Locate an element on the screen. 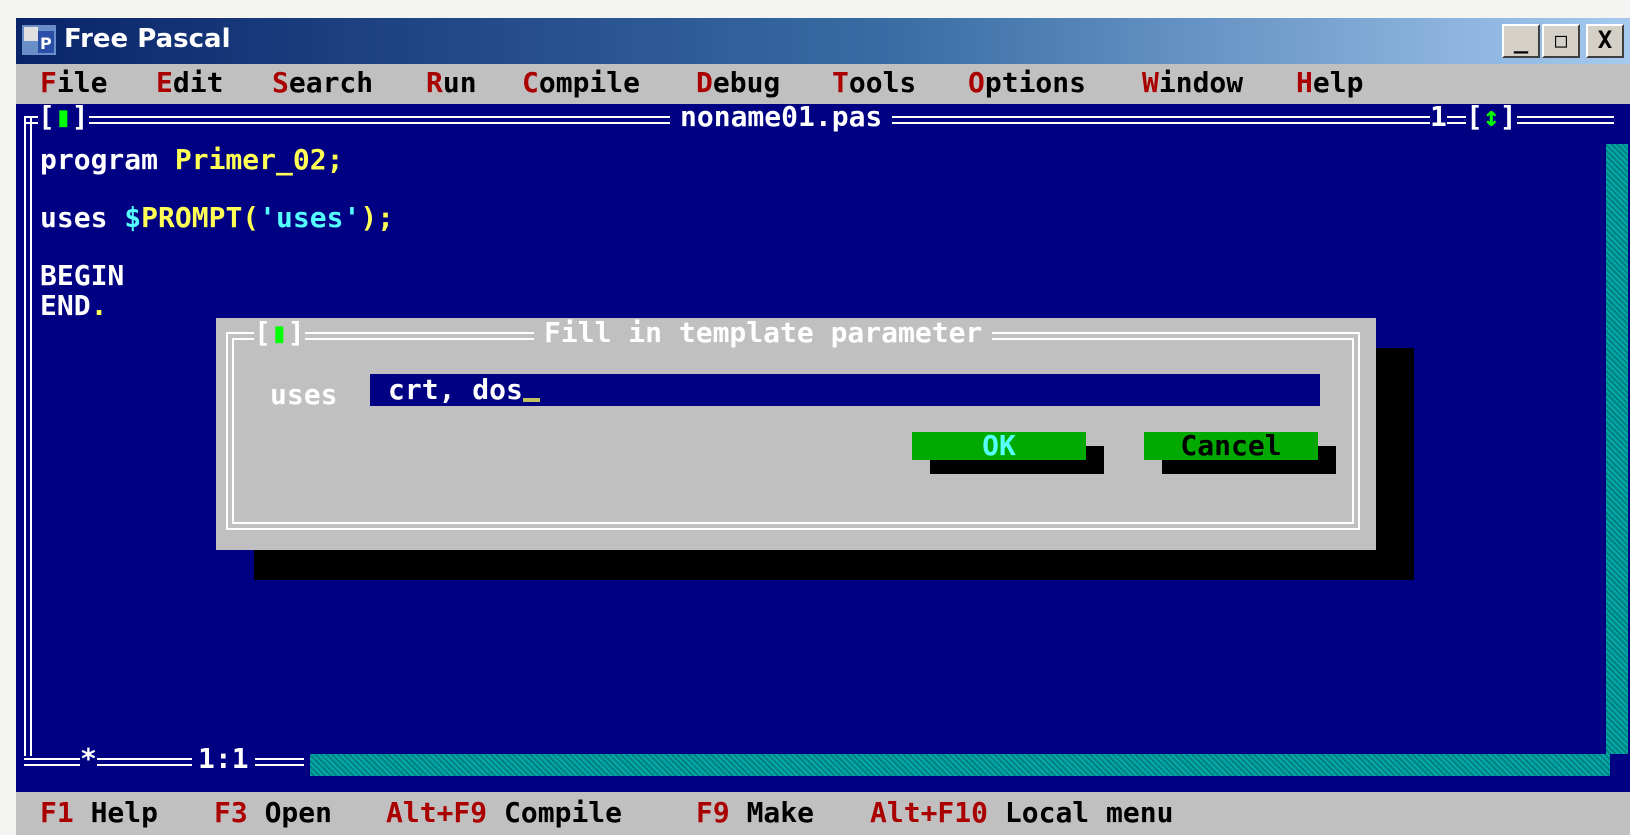  menu-window: Window is located at coordinates (1192, 82).